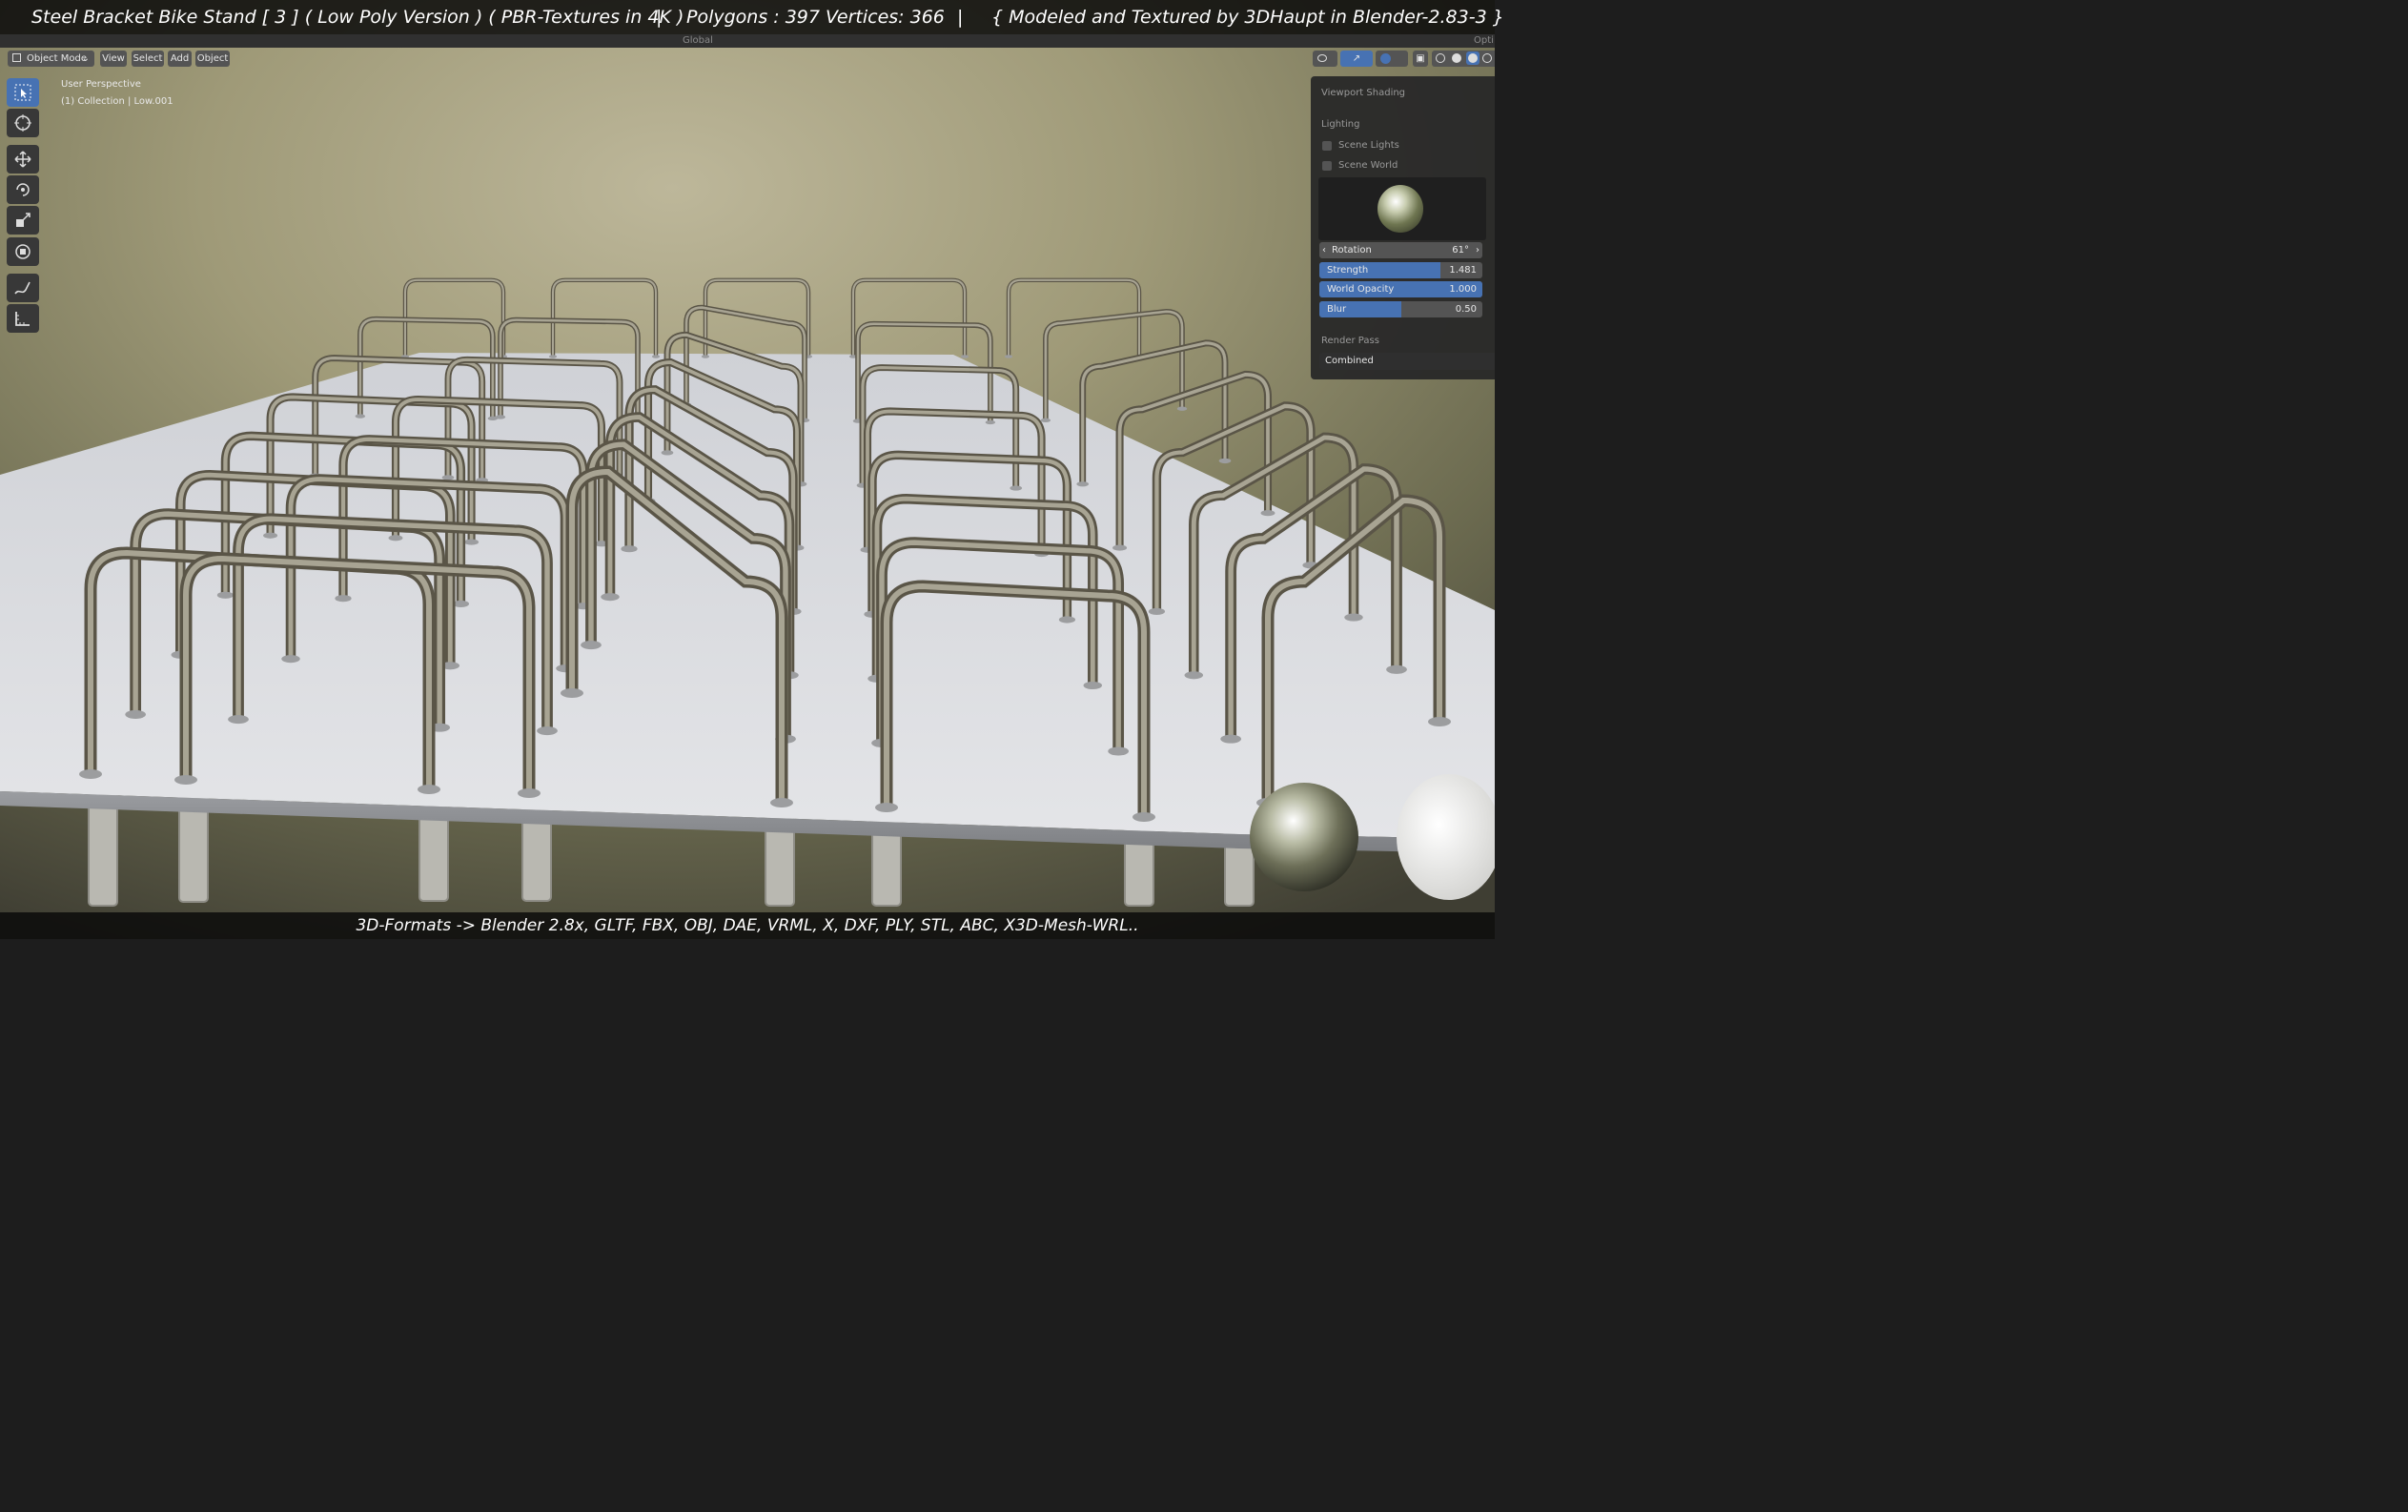 The height and width of the screenshot is (1512, 2408). I want to click on eye-icon, so click(1322, 58).